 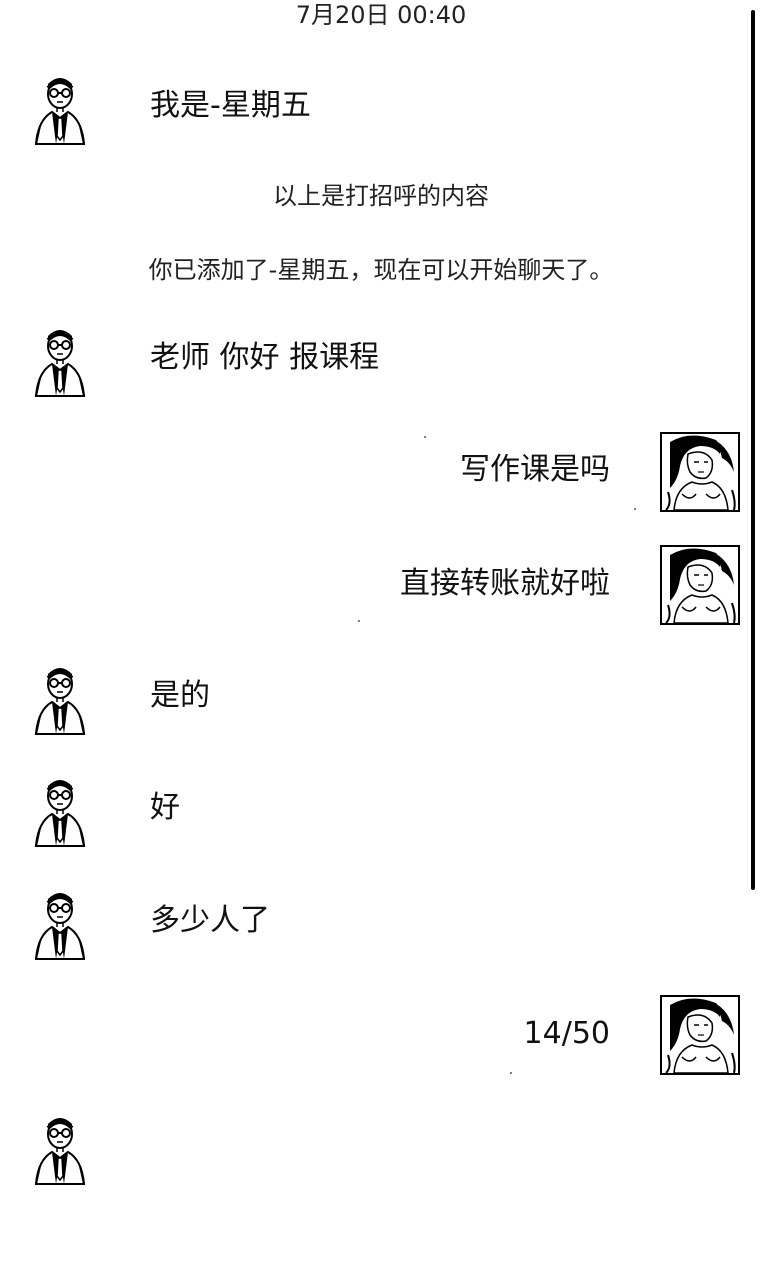 I want to click on message-bubble-left: 老师 你好 报课程, so click(x=264, y=358).